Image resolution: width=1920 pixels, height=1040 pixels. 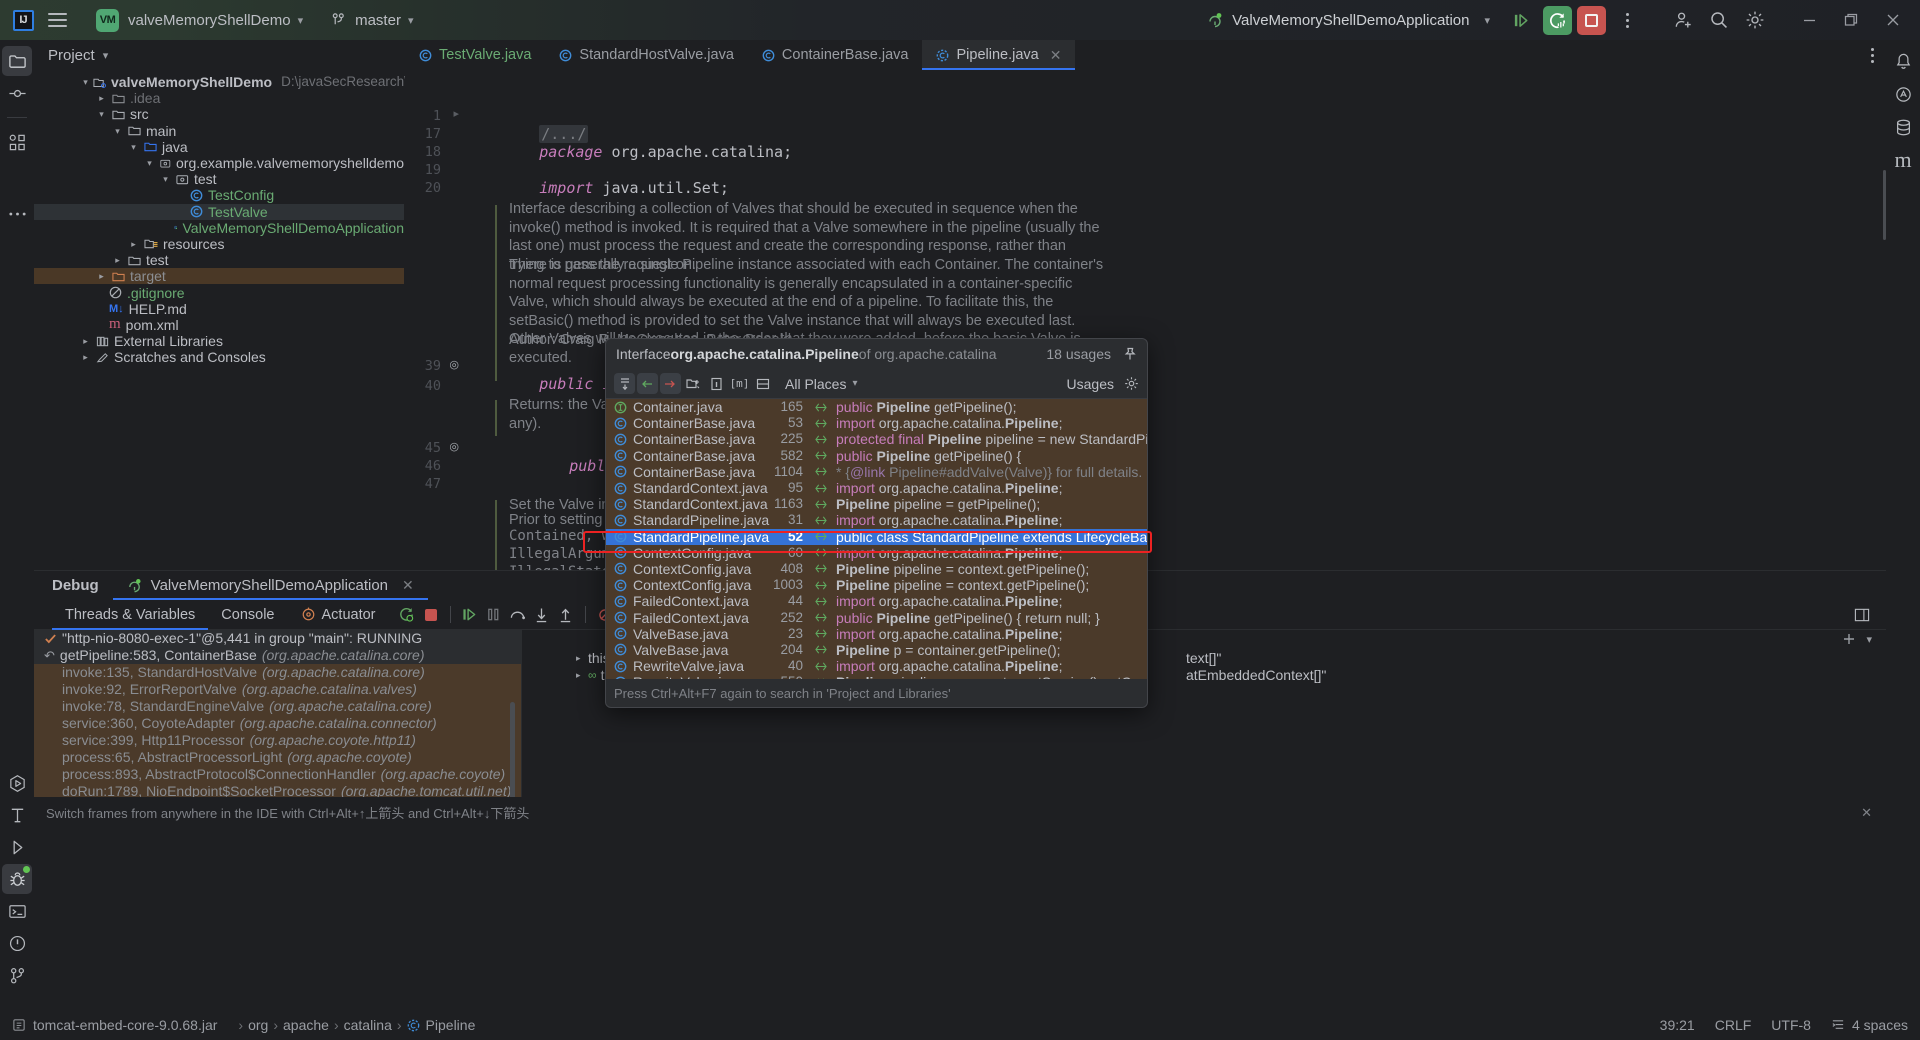 I want to click on editor-scrollbar, so click(x=1884, y=205).